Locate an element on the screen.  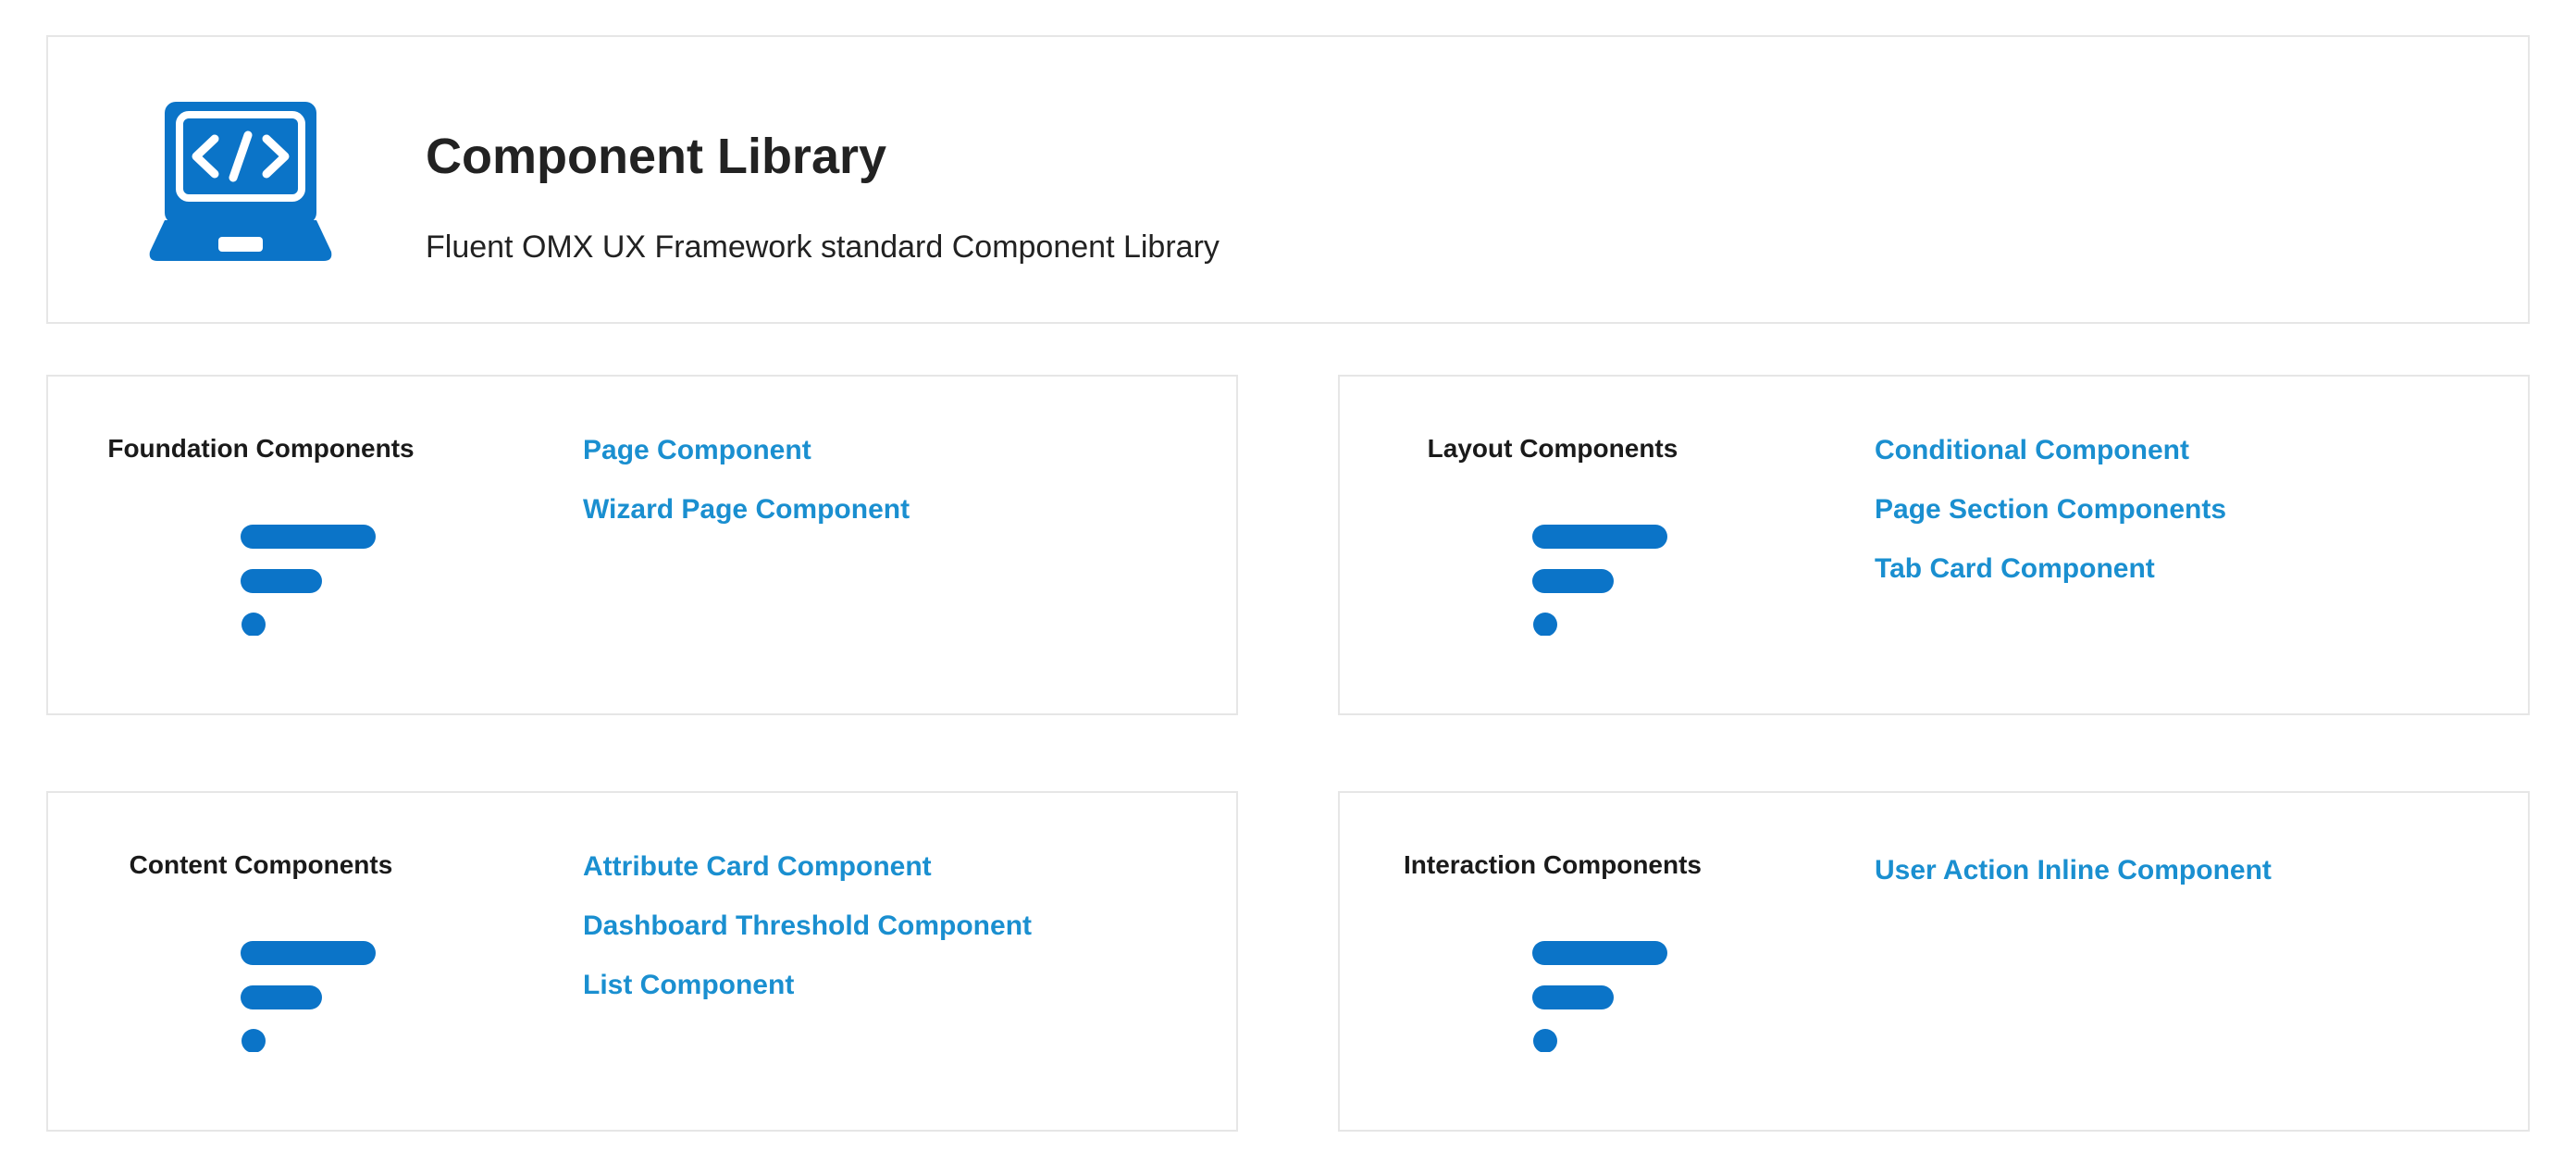
page-component-link: Page Component is located at coordinates (697, 450).